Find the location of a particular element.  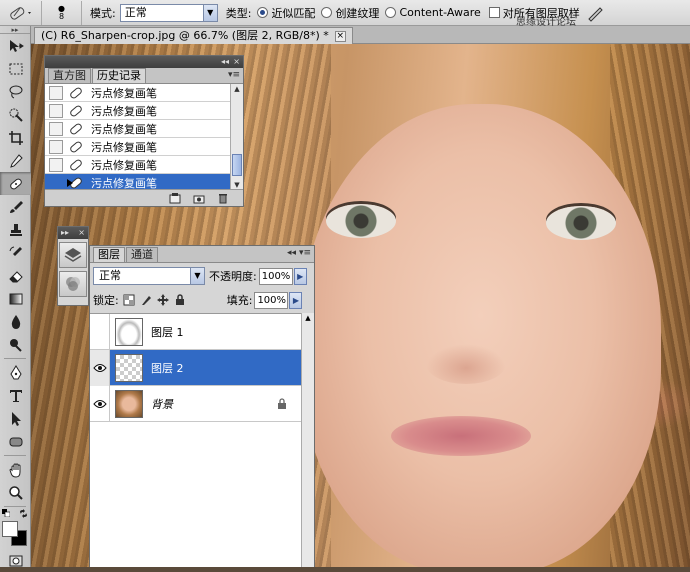

brush-tool is located at coordinates (15, 206).